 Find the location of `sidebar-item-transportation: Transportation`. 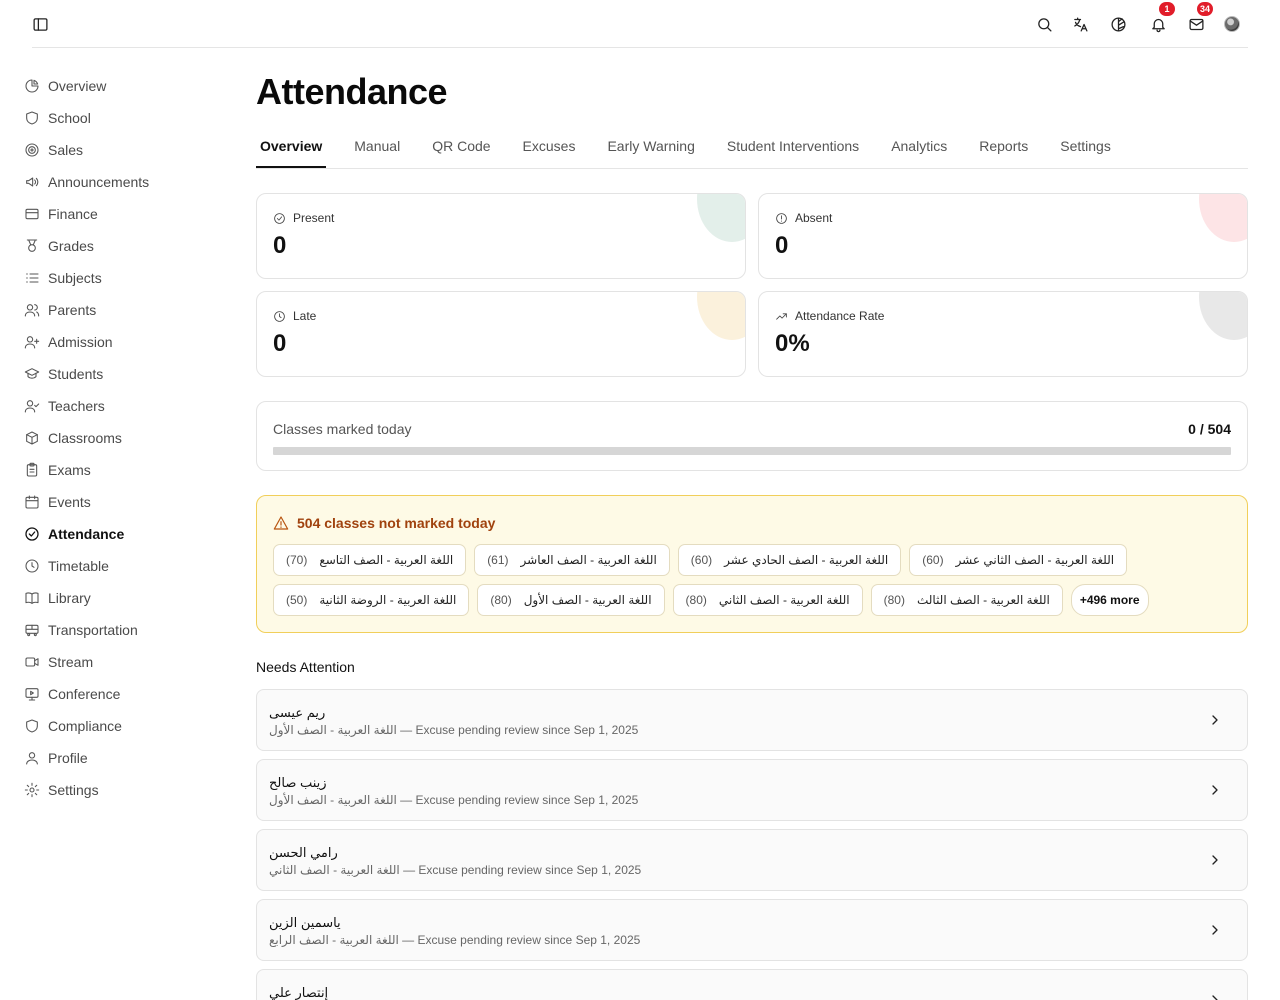

sidebar-item-transportation: Transportation is located at coordinates (124, 630).